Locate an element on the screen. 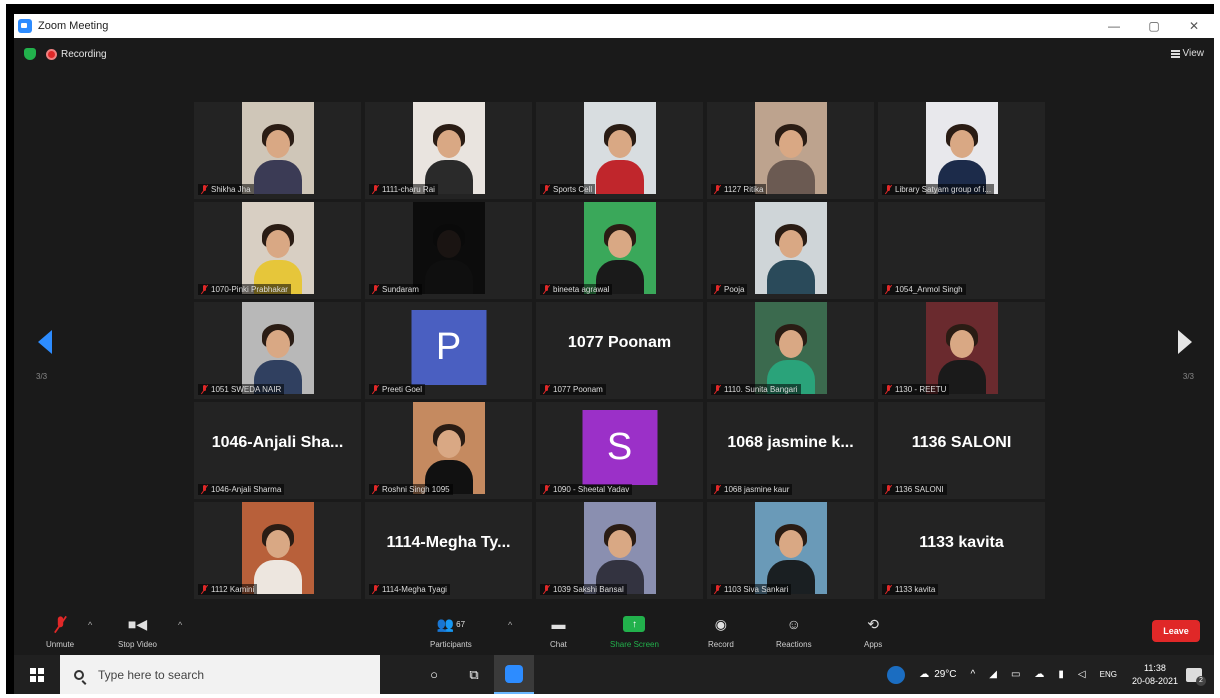  app-tray-icon is located at coordinates (896, 674).